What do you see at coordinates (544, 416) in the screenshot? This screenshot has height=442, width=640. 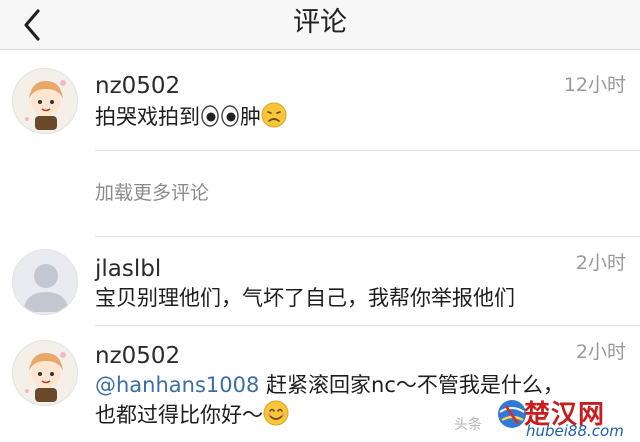 I see `site-watermark: 头条 楚汉网 hubei88.com` at bounding box center [544, 416].